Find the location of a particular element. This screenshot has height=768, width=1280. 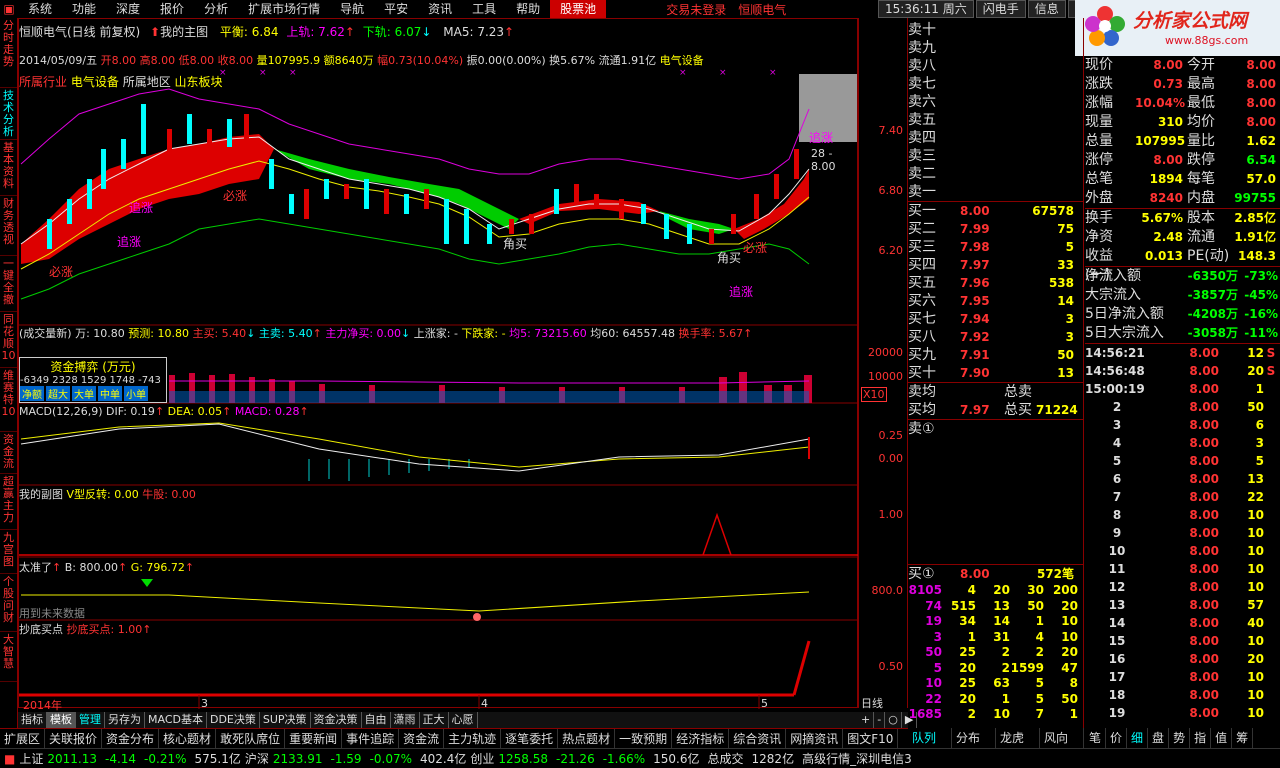

order-row-sell: 卖五 is located at coordinates (995, 120).